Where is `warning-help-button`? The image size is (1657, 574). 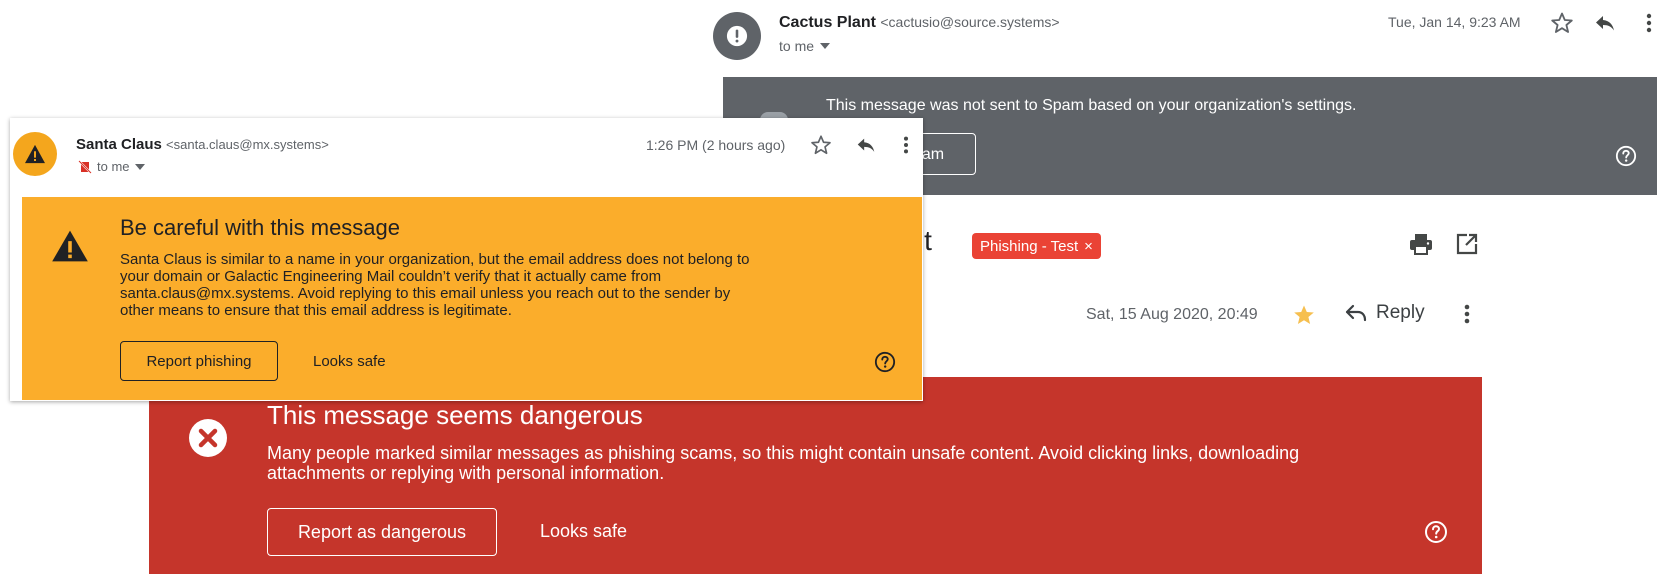 warning-help-button is located at coordinates (885, 362).